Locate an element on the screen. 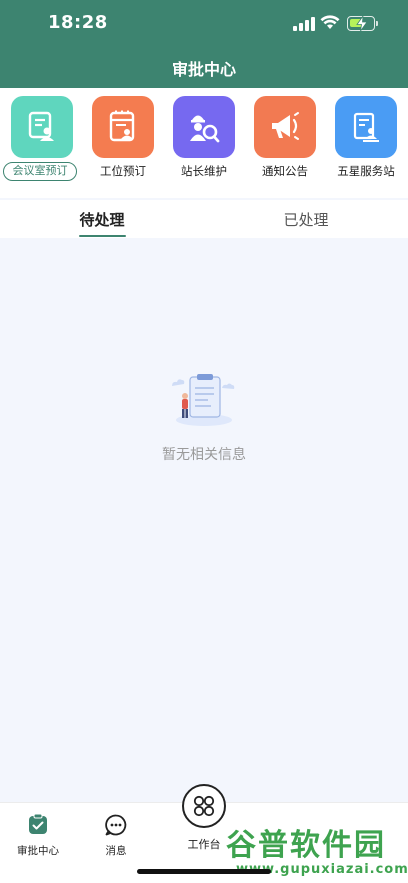 The image size is (408, 883). page-title: 审批中心 is located at coordinates (203, 69).